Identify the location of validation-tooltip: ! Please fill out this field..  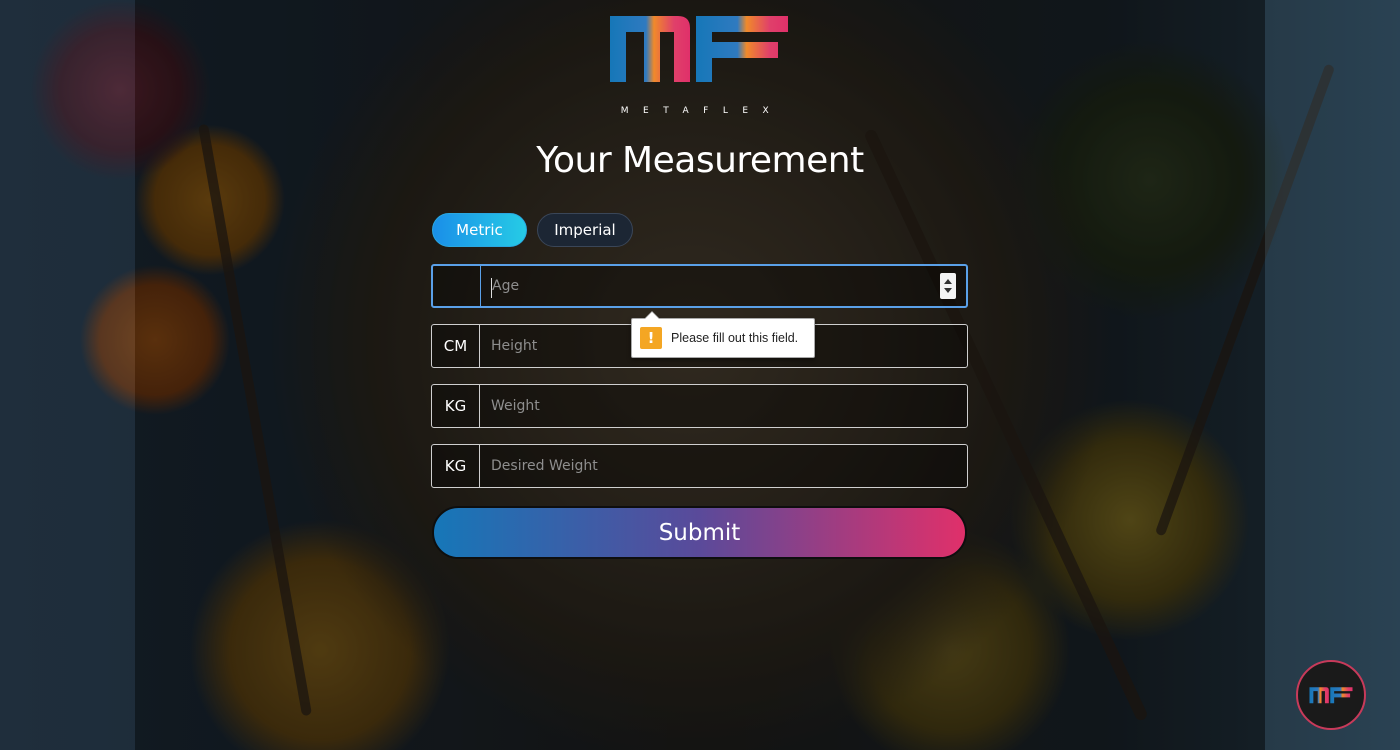
(723, 334).